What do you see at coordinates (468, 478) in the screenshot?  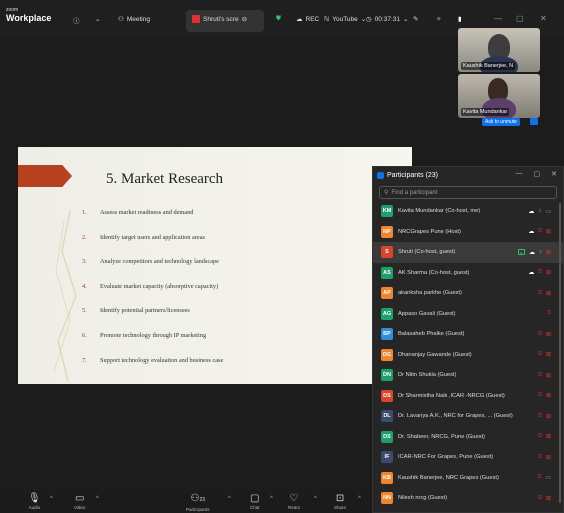 I see `participant-row: KB Kaushik Banerjee, NRC Grapes (Guest) ⍉ ▭` at bounding box center [468, 478].